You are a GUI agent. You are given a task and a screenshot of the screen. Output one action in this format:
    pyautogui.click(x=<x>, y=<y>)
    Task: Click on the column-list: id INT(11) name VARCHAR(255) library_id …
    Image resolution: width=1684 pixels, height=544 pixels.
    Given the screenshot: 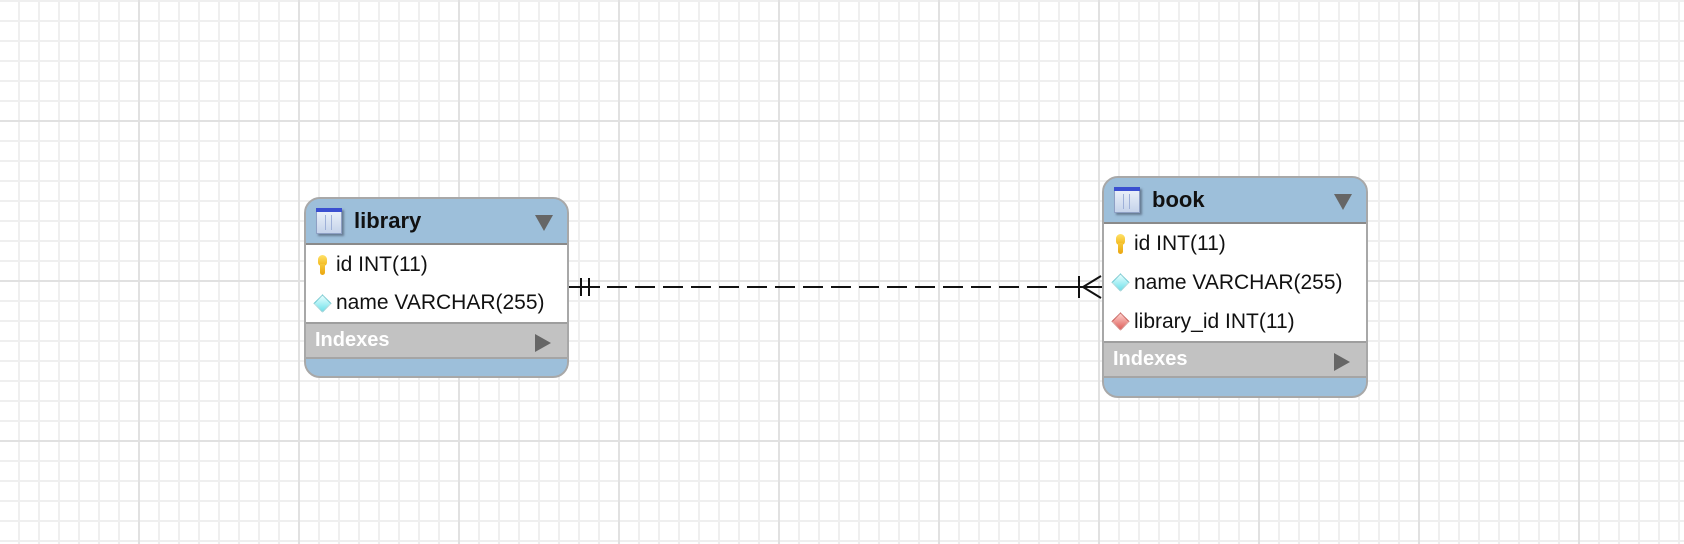 What is the action you would take?
    pyautogui.click(x=1235, y=282)
    